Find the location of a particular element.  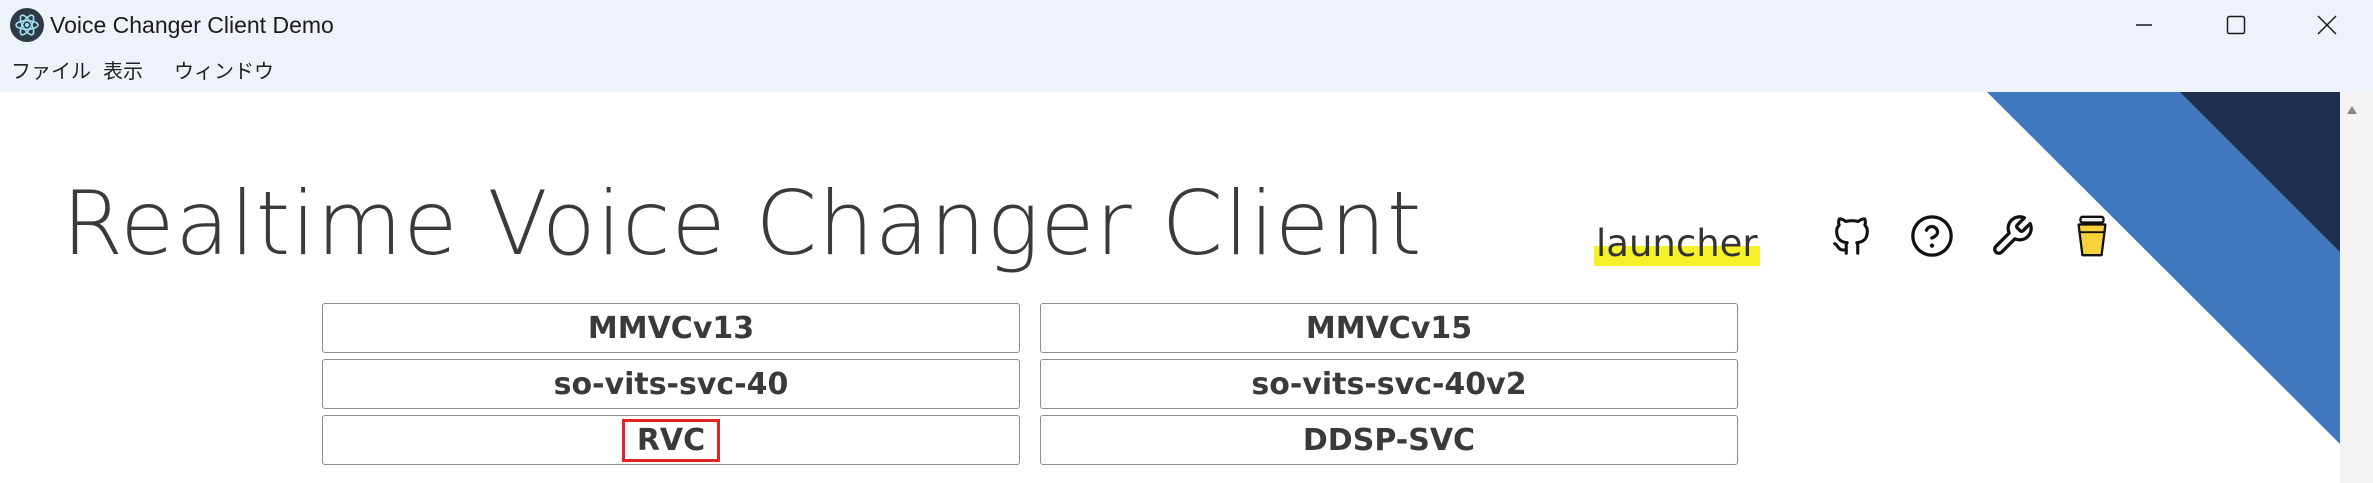

help-button is located at coordinates (1932, 236).